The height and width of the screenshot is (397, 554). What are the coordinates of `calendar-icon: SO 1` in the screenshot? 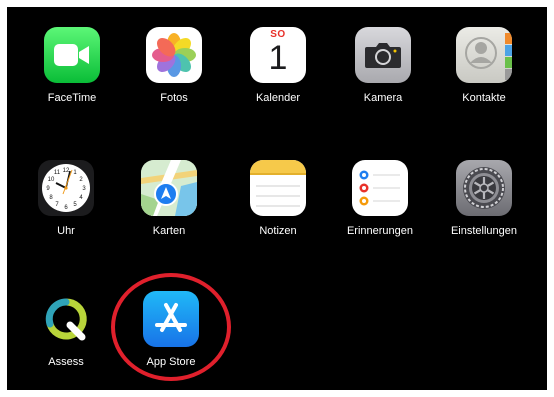 It's located at (278, 55).